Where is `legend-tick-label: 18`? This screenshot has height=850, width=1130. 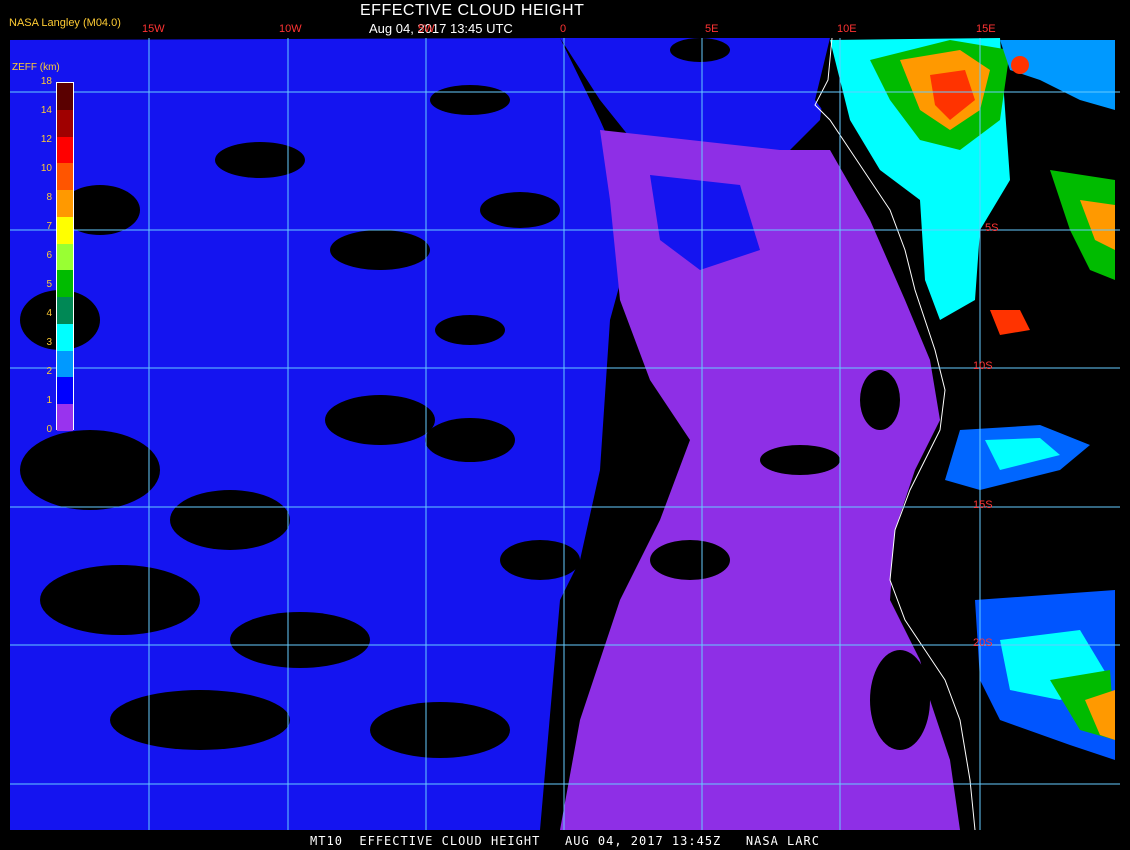 legend-tick-label: 18 is located at coordinates (46, 81).